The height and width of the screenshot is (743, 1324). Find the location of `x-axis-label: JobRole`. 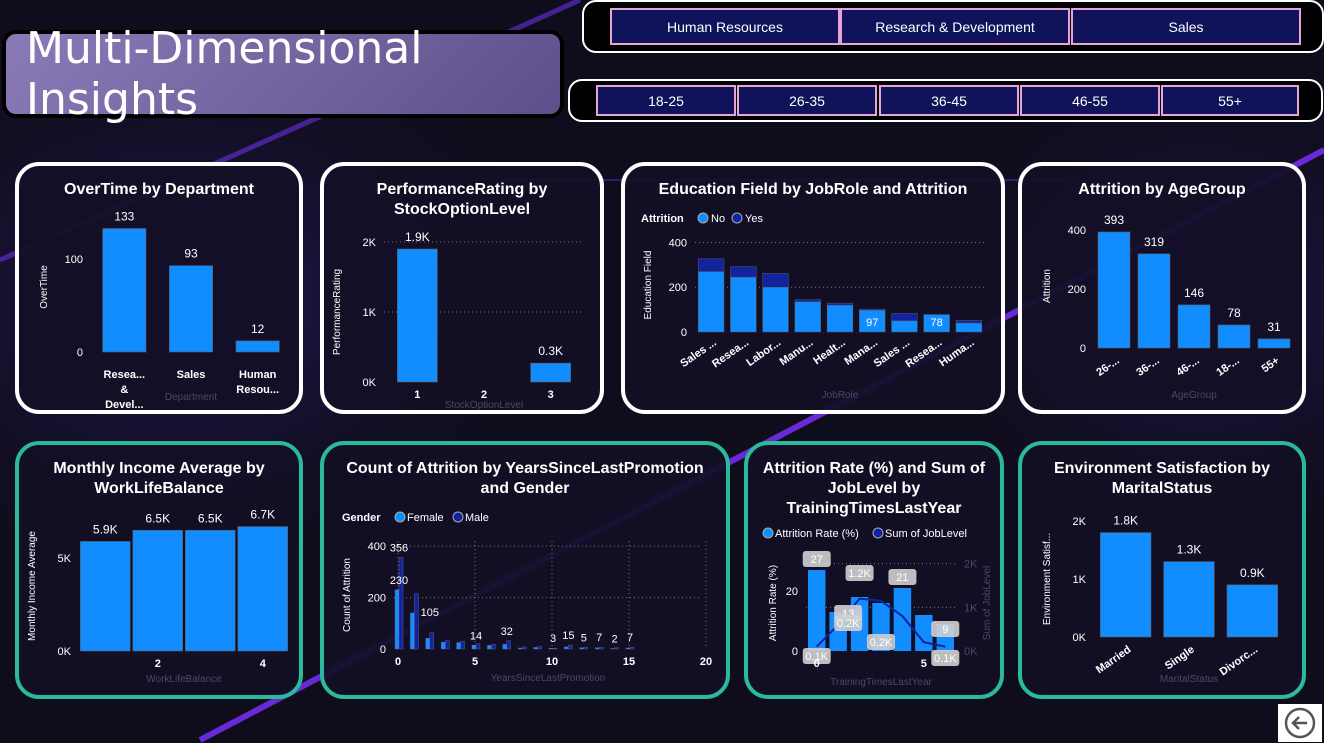

x-axis-label: JobRole is located at coordinates (840, 395).